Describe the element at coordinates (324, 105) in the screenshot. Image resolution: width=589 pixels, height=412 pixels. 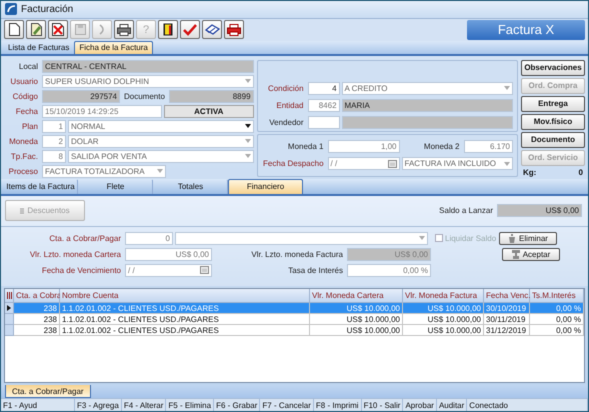
I see `code-field: 8462` at that location.